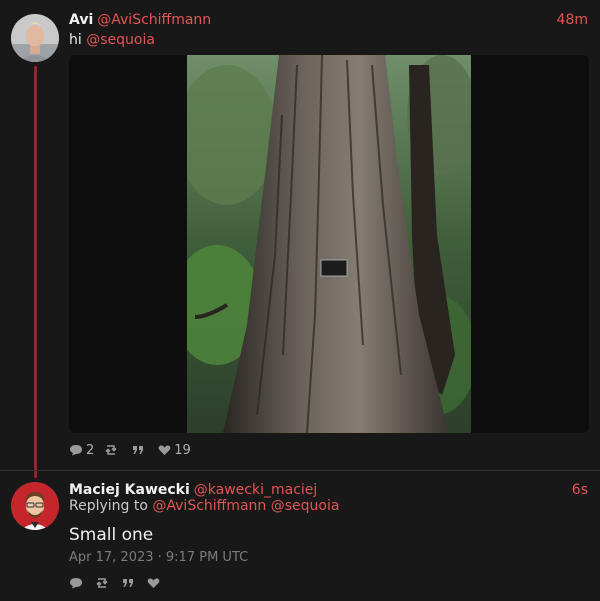 This screenshot has height=601, width=600. I want to click on tweet-header: Avi @AviSchiffmann 48m, so click(328, 20).